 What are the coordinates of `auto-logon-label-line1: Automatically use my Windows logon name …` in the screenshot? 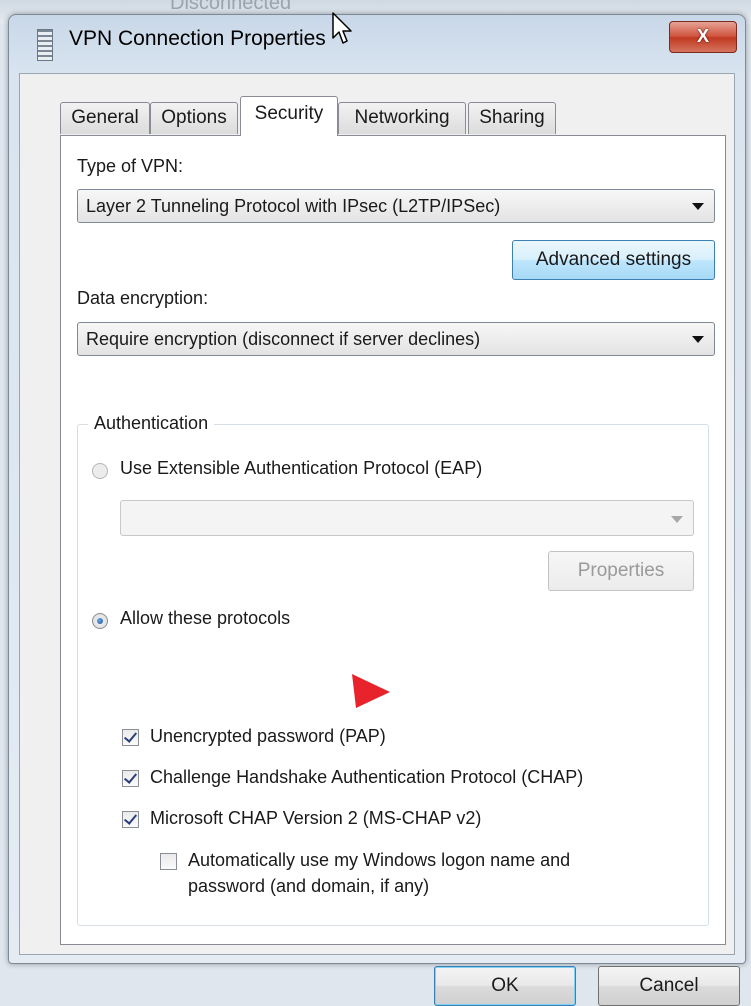 It's located at (379, 860).